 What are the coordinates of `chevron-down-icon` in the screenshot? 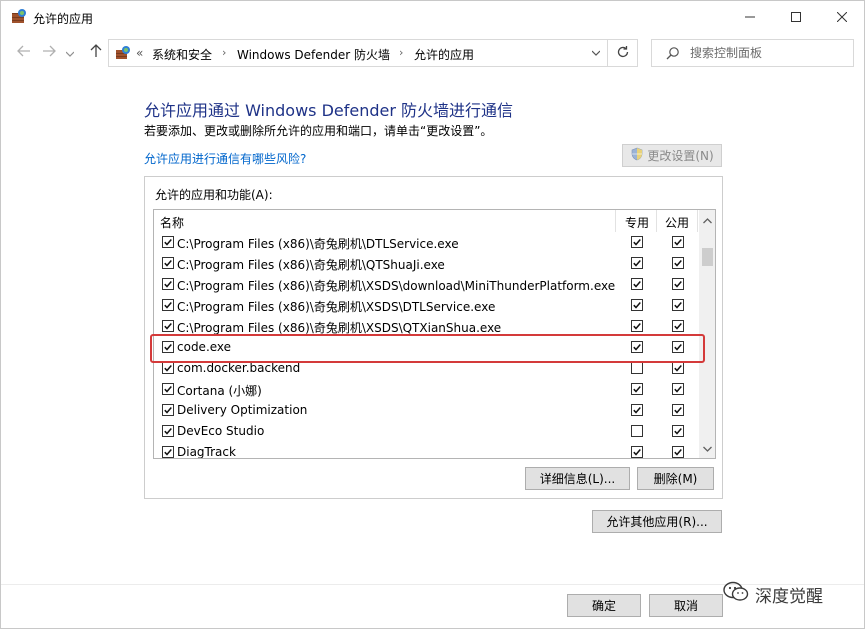 It's located at (70, 53).